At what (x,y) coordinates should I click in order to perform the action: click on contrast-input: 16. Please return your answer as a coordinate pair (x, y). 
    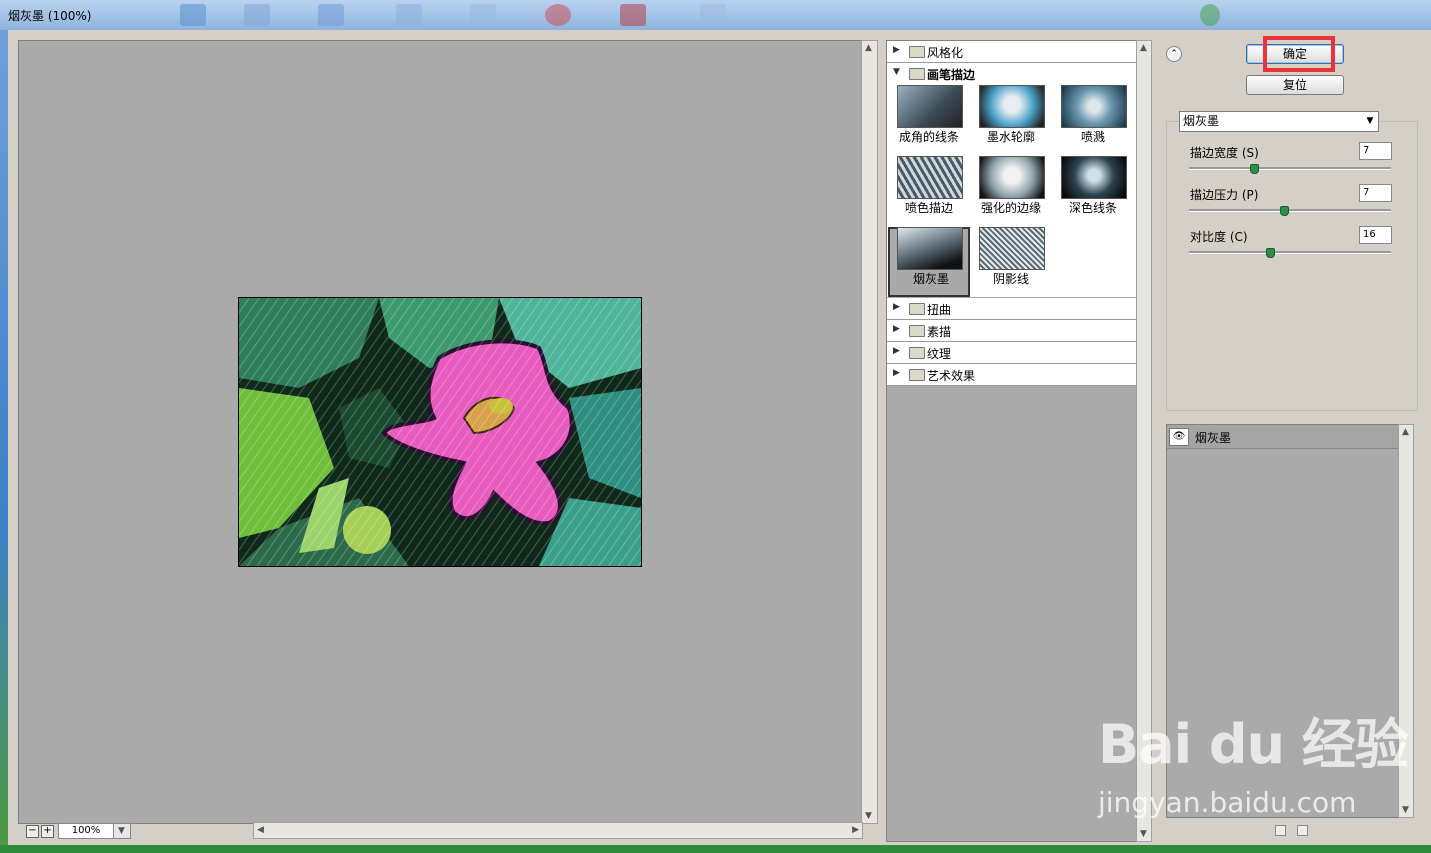
    Looking at the image, I should click on (1375, 235).